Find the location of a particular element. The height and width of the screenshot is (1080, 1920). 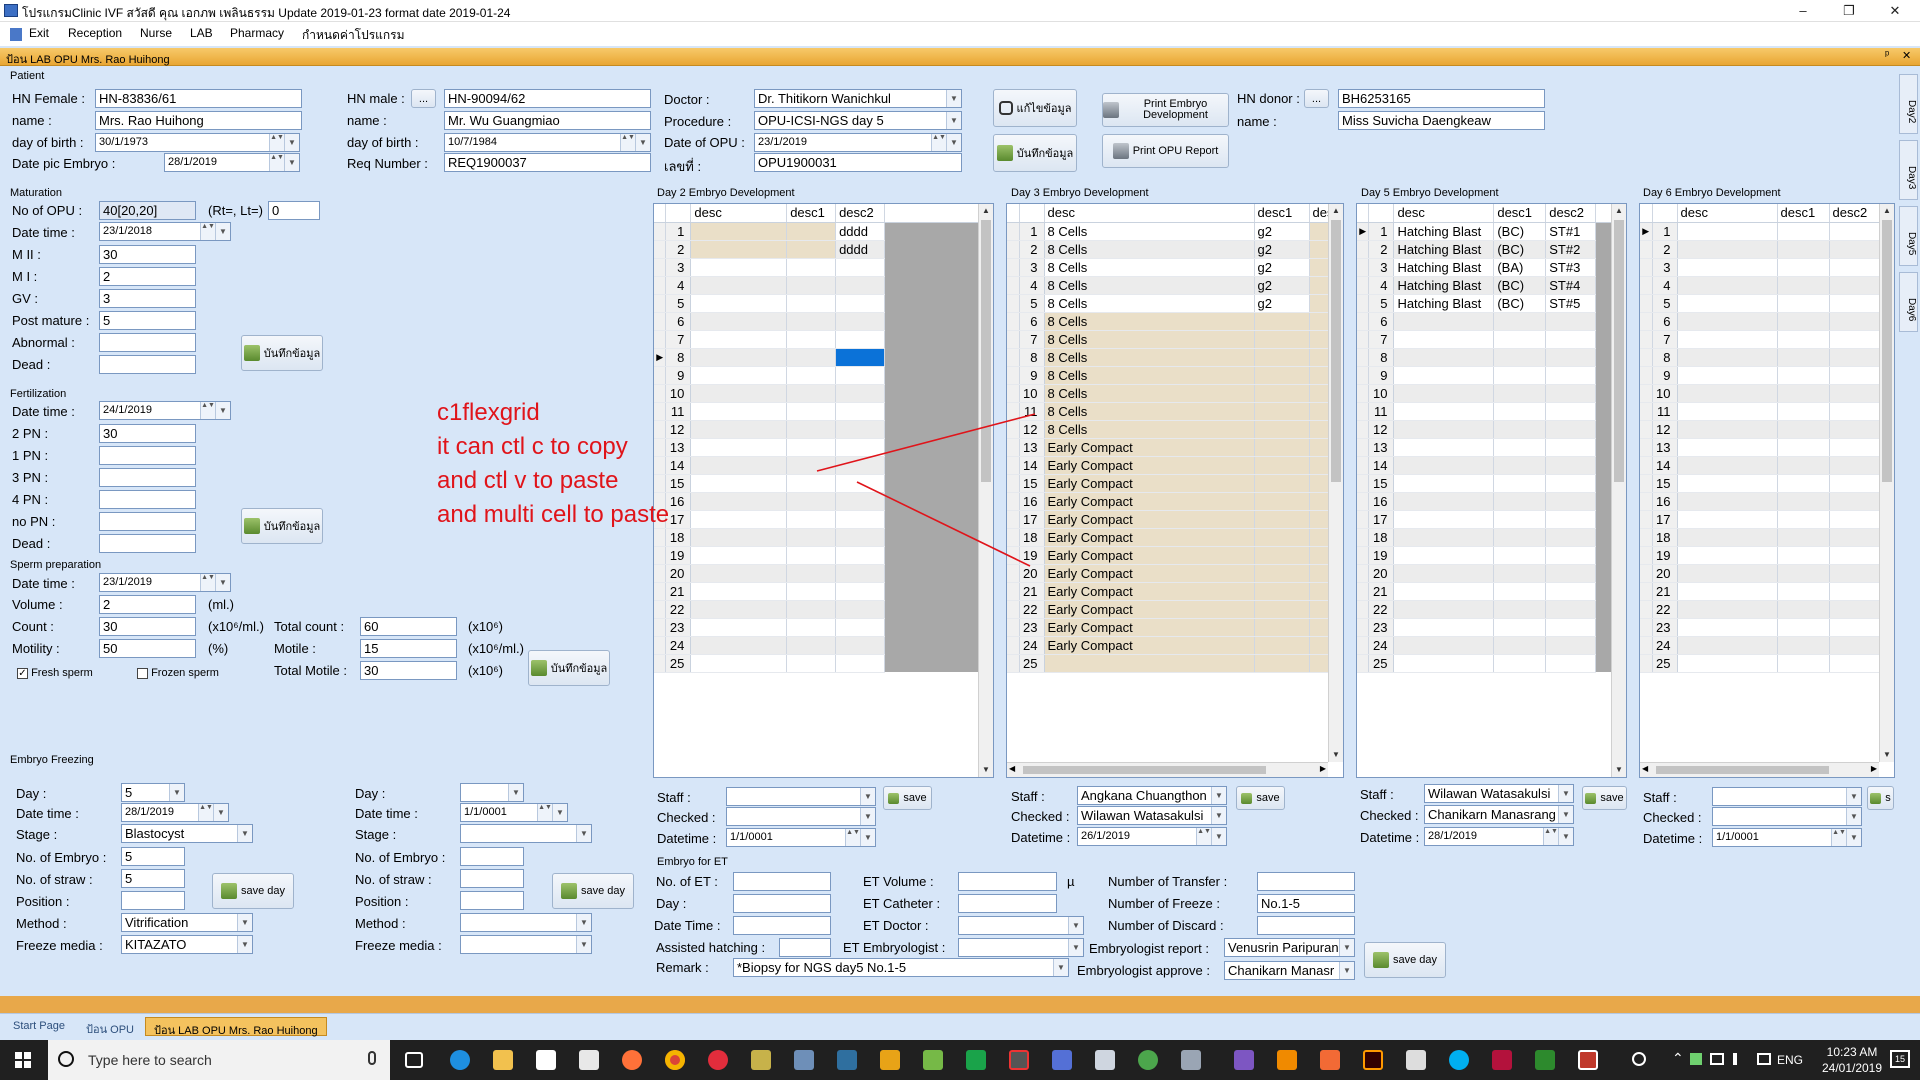

table-row: 11 is located at coordinates (823, 411).